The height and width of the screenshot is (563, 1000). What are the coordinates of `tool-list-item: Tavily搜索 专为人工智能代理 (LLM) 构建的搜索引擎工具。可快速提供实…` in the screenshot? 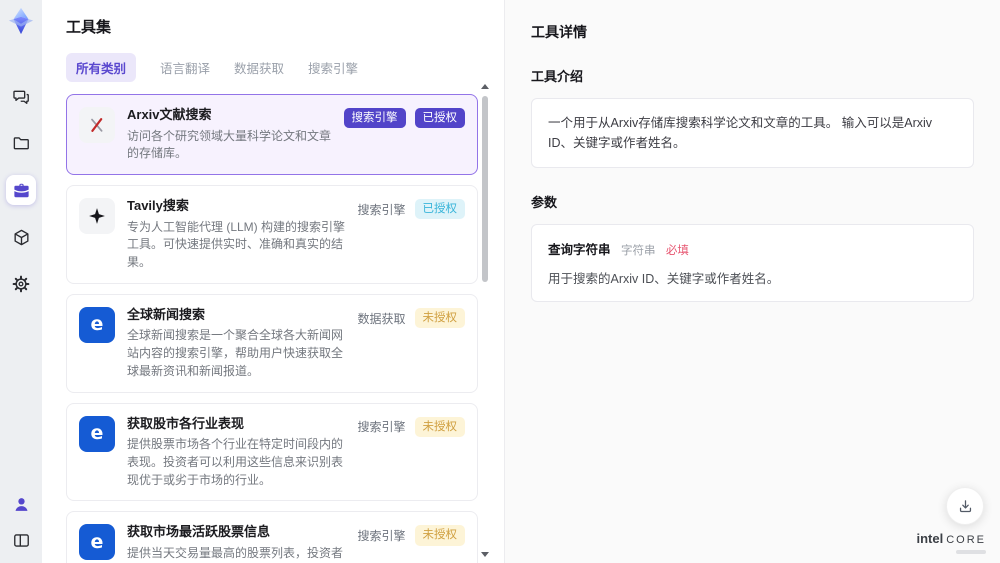 It's located at (272, 234).